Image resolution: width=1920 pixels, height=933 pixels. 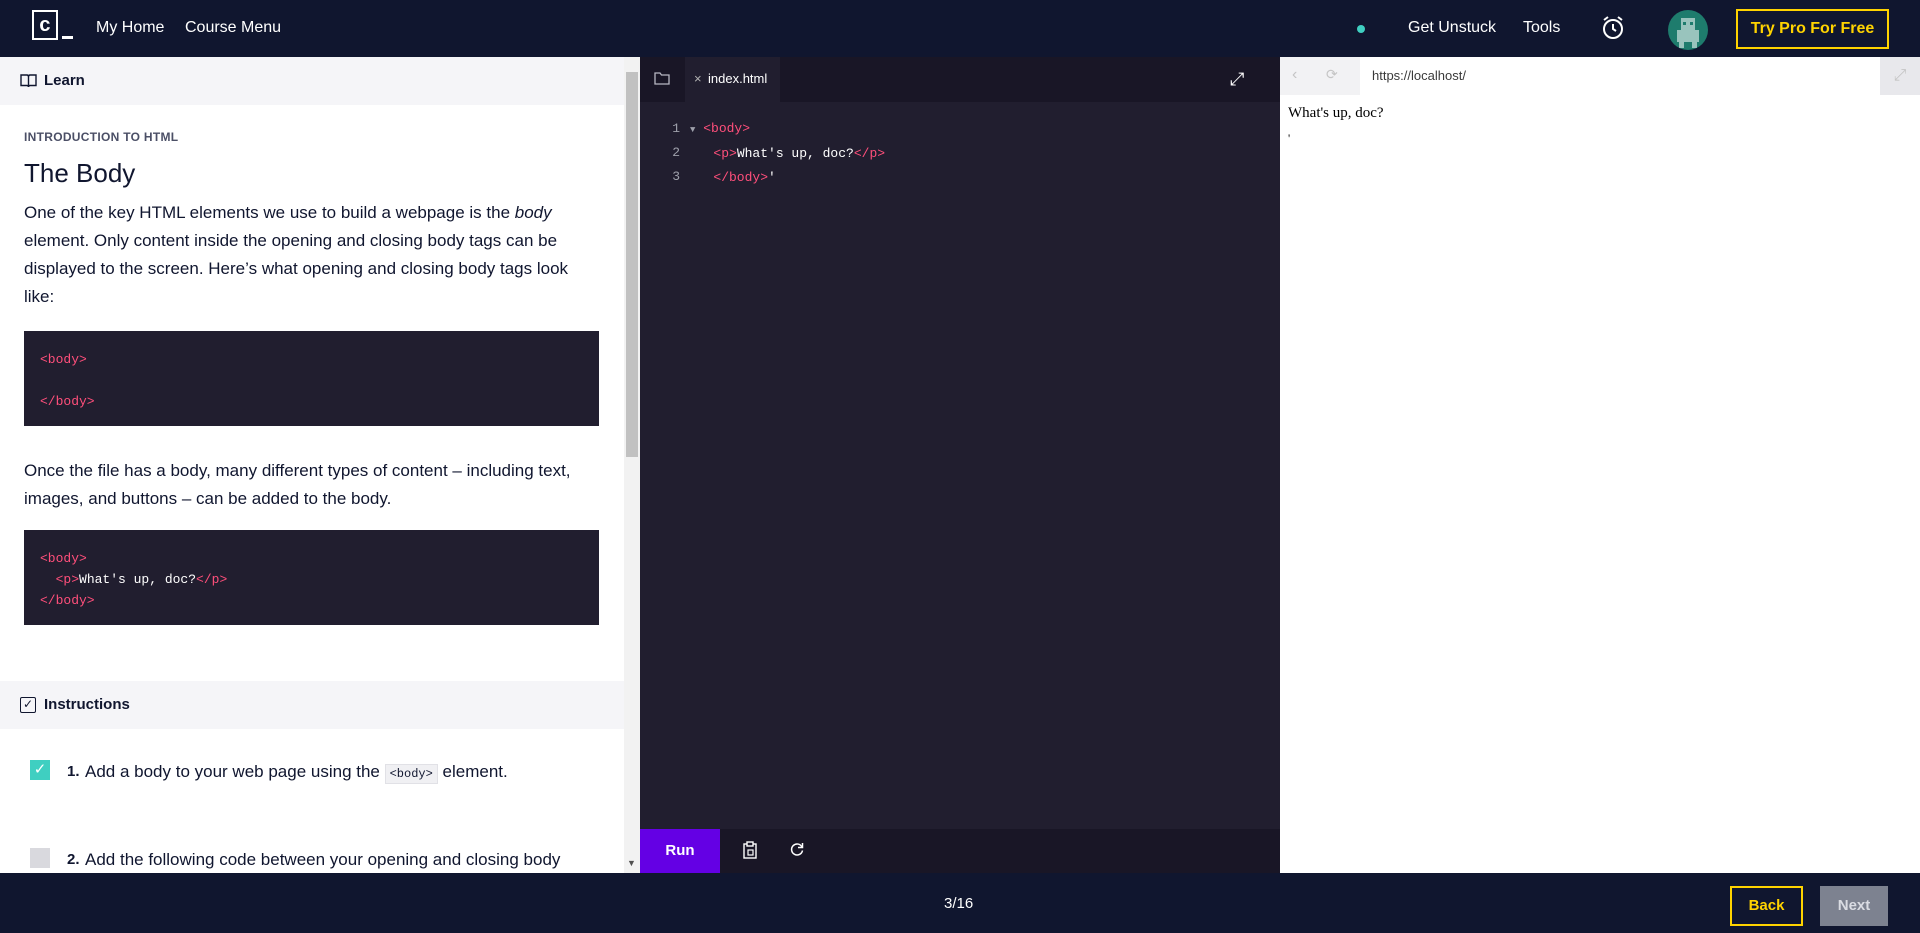 I want to click on codecademy-logo: c, so click(x=52, y=26).